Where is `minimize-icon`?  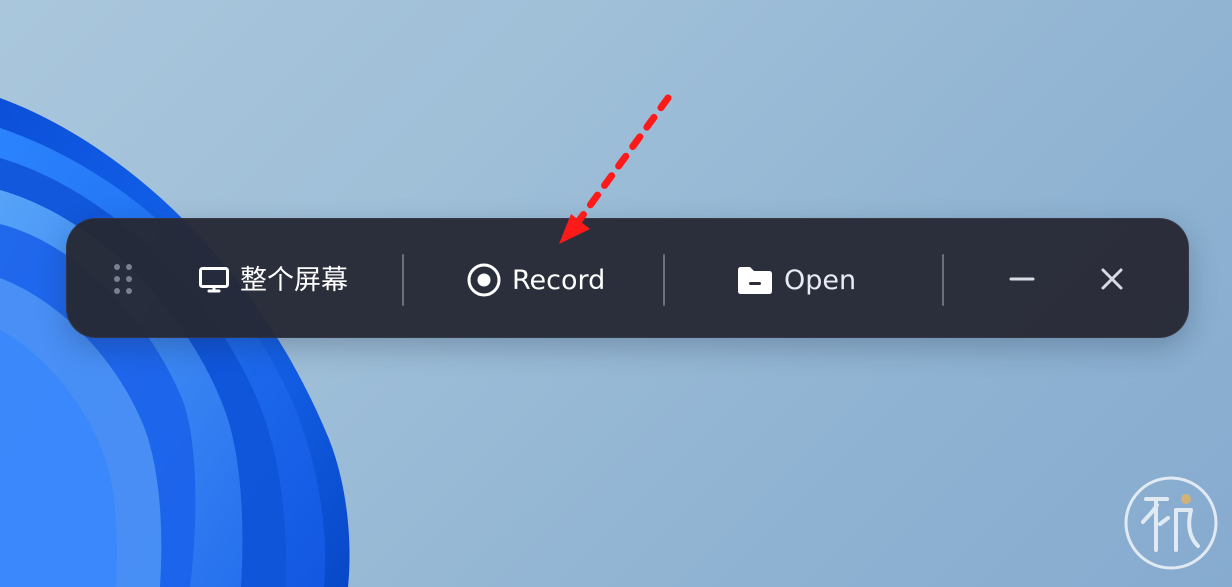 minimize-icon is located at coordinates (1022, 279).